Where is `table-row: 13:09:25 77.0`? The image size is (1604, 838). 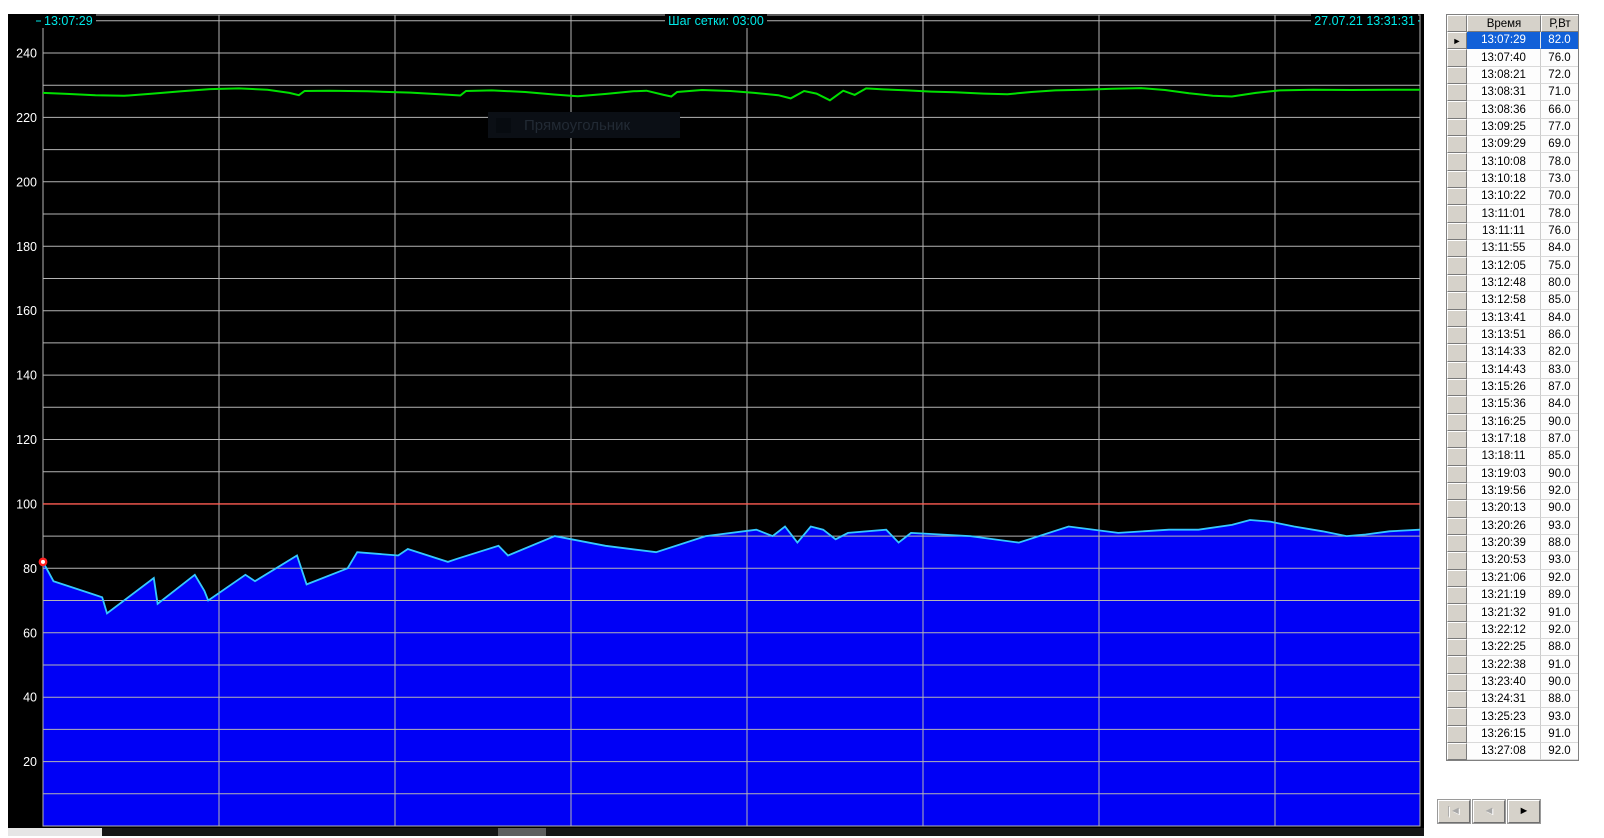 table-row: 13:09:25 77.0 is located at coordinates (1512, 127).